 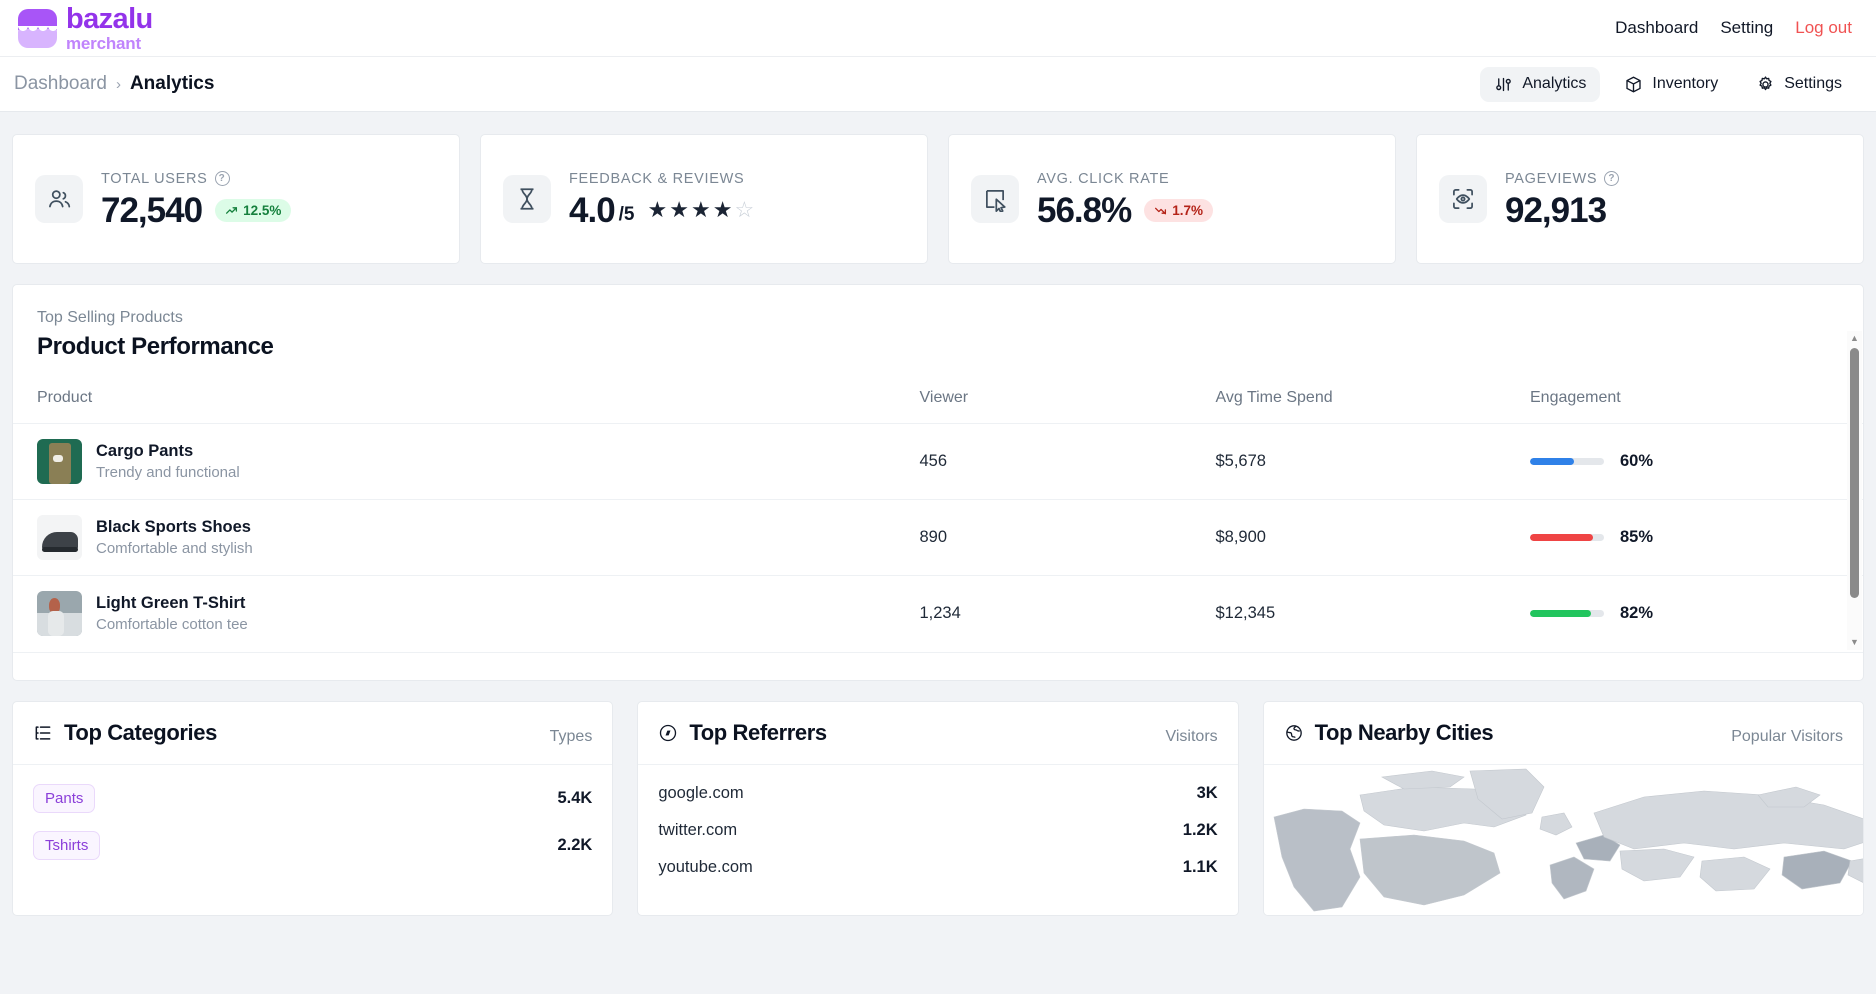 I want to click on scrollbar-thumb, so click(x=1854, y=473).